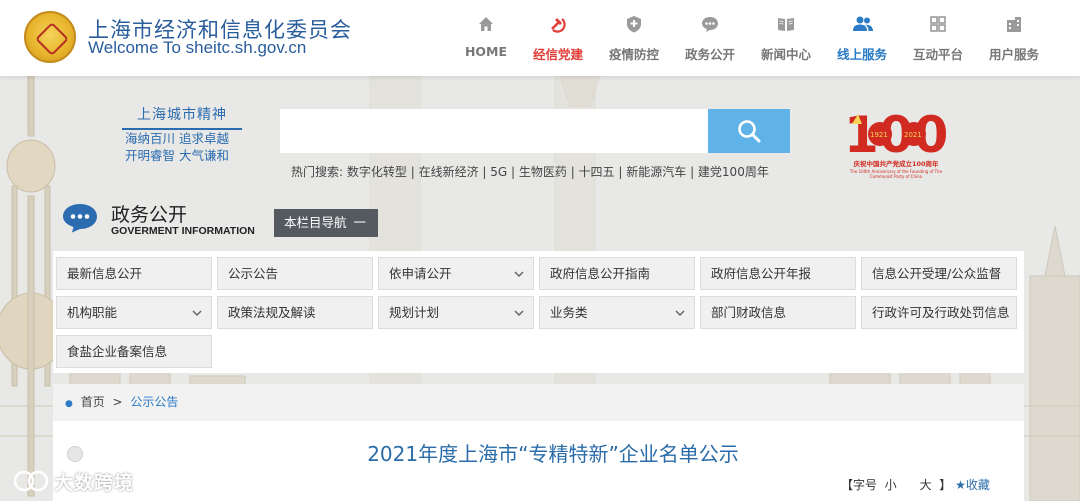 The width and height of the screenshot is (1080, 501). I want to click on article-title: 2021年度上海市“专精特新”企业名单公示, so click(553, 454).